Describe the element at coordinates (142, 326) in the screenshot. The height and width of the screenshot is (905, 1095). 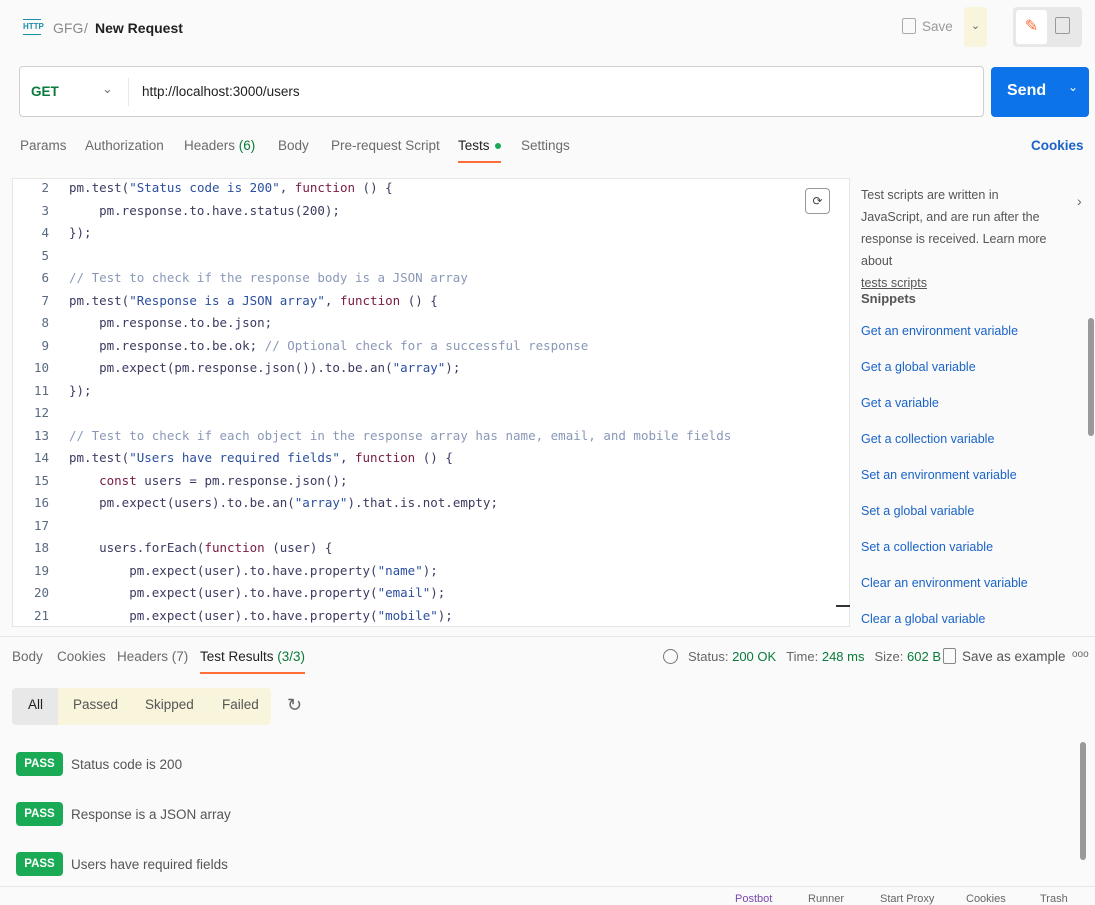
I see `code-line: 8 pm.response.to.be.json;` at that location.